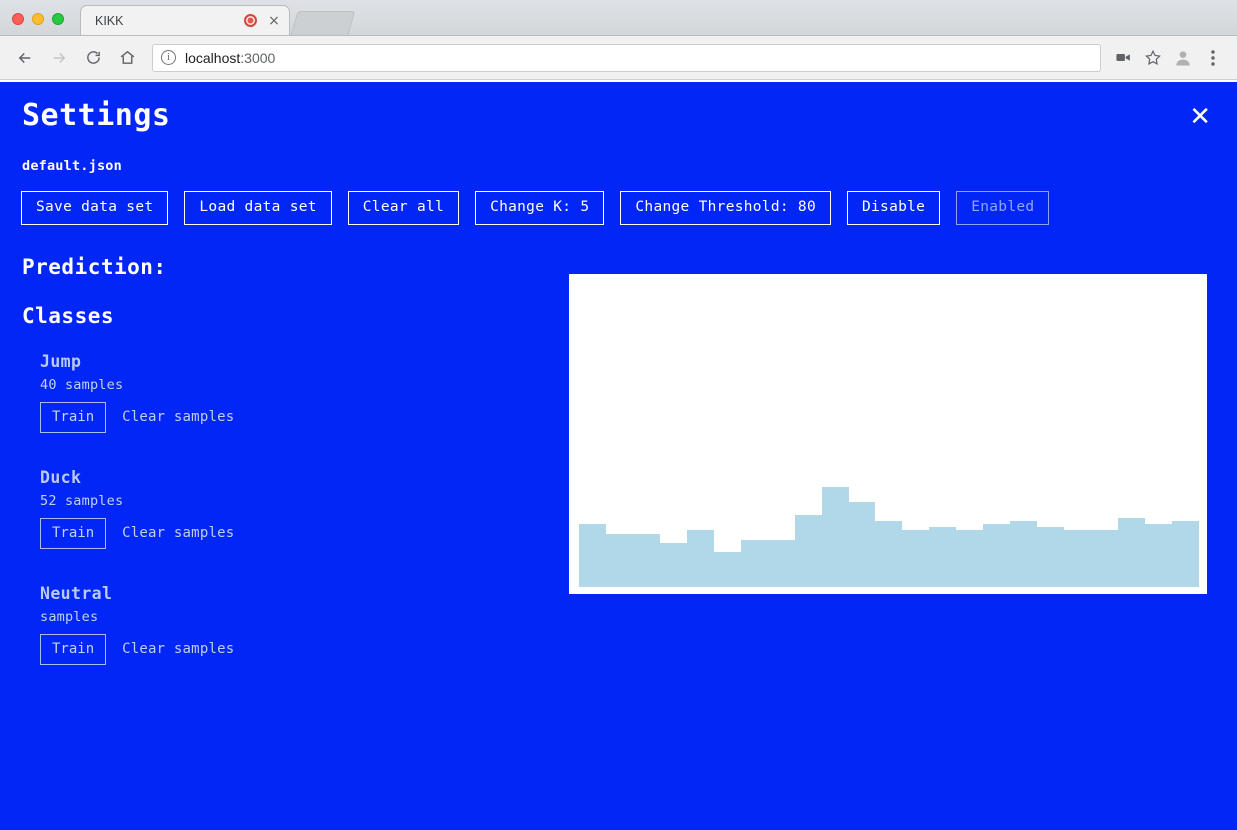  Describe the element at coordinates (72, 166) in the screenshot. I see `dataset-filename: default.json` at that location.